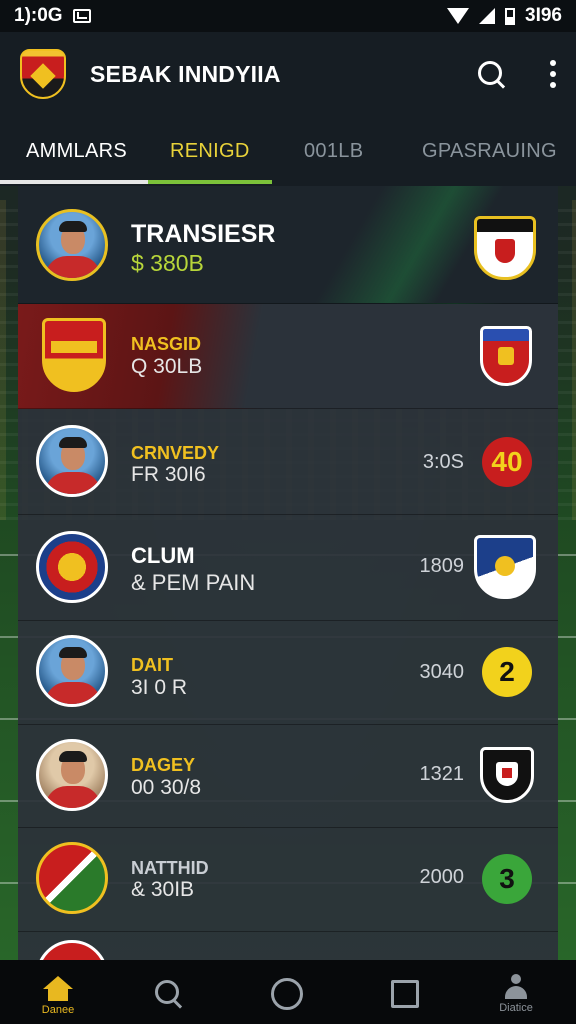  What do you see at coordinates (288, 946) in the screenshot?
I see `list-item` at bounding box center [288, 946].